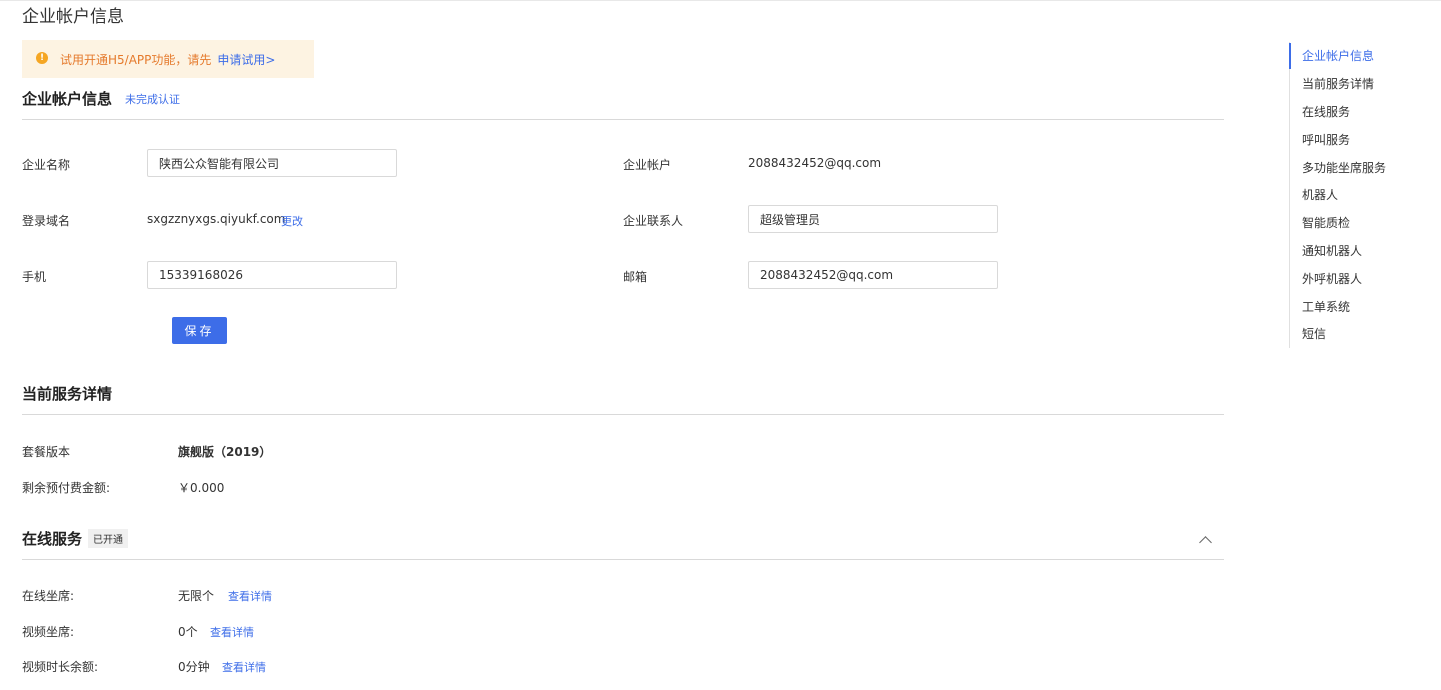  I want to click on package-value: 旗舰版（2019）, so click(225, 452).